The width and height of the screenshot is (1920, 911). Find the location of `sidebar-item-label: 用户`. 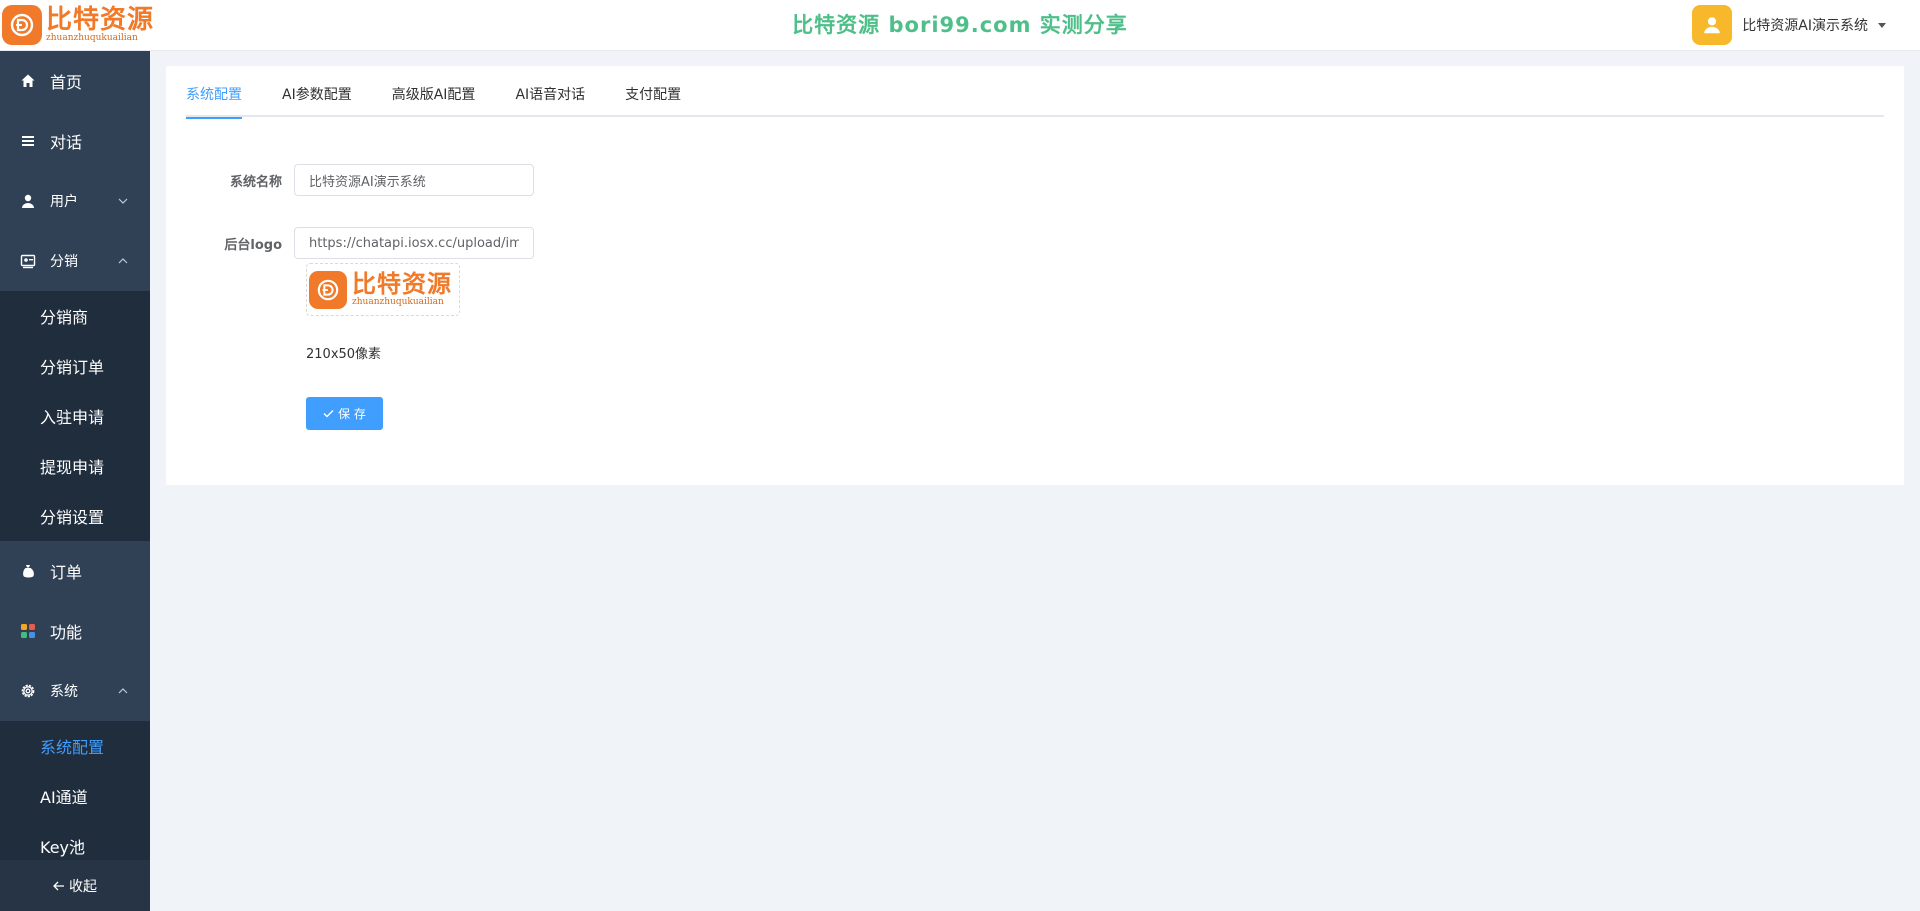

sidebar-item-label: 用户 is located at coordinates (64, 202).